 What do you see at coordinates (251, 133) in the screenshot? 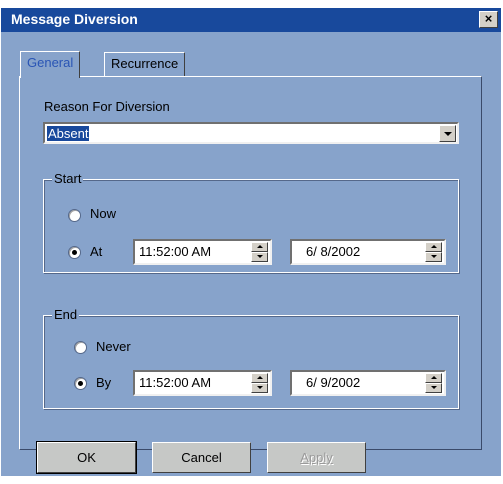
I see `reason-dropdown: Absent` at bounding box center [251, 133].